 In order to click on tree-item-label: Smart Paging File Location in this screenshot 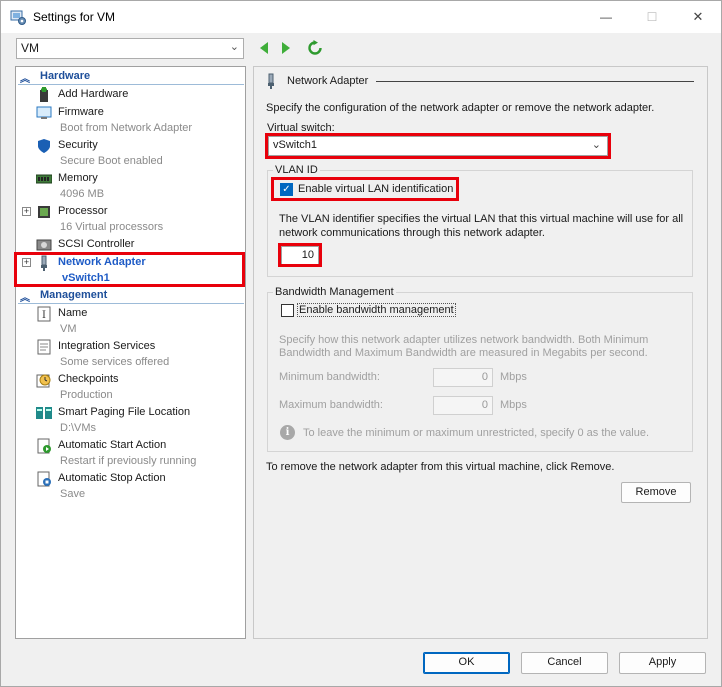, I will do `click(124, 412)`.